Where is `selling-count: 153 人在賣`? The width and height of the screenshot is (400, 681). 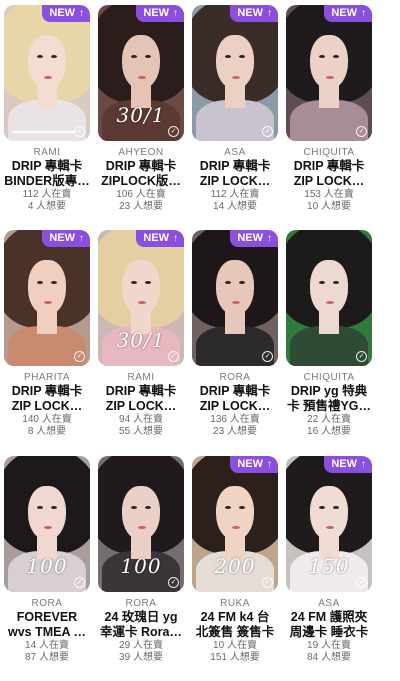 selling-count: 153 人在賣 is located at coordinates (329, 194).